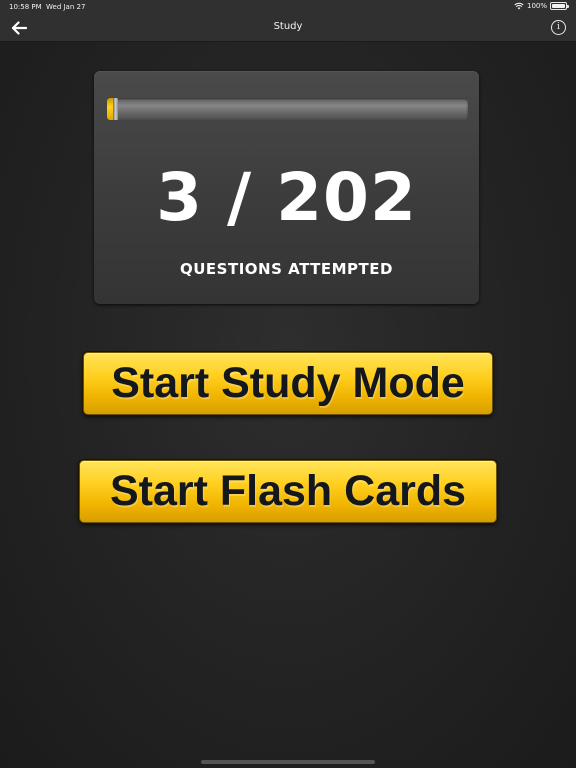 Image resolution: width=576 pixels, height=768 pixels. What do you see at coordinates (115, 109) in the screenshot?
I see `progress-knob` at bounding box center [115, 109].